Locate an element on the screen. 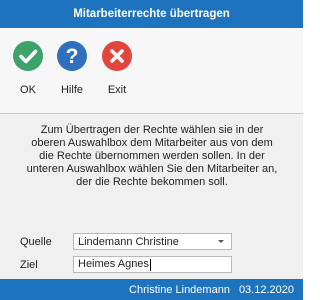 This screenshot has width=320, height=300. status-bar: Christine Lindemann 03.12.2020 is located at coordinates (151, 289).